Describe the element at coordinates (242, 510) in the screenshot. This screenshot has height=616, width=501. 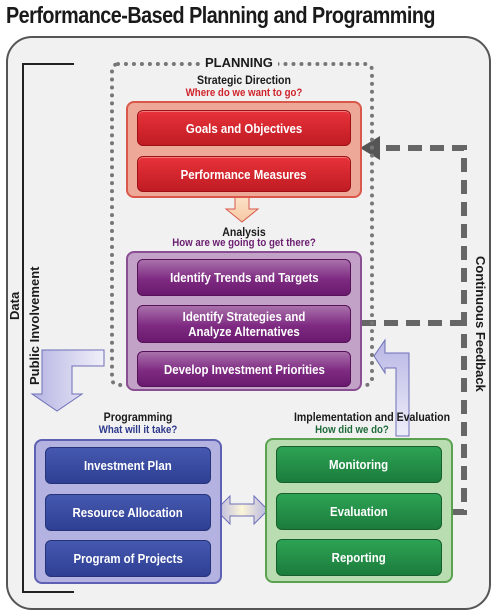
I see `programming-implementation-double-arrow-icon` at that location.